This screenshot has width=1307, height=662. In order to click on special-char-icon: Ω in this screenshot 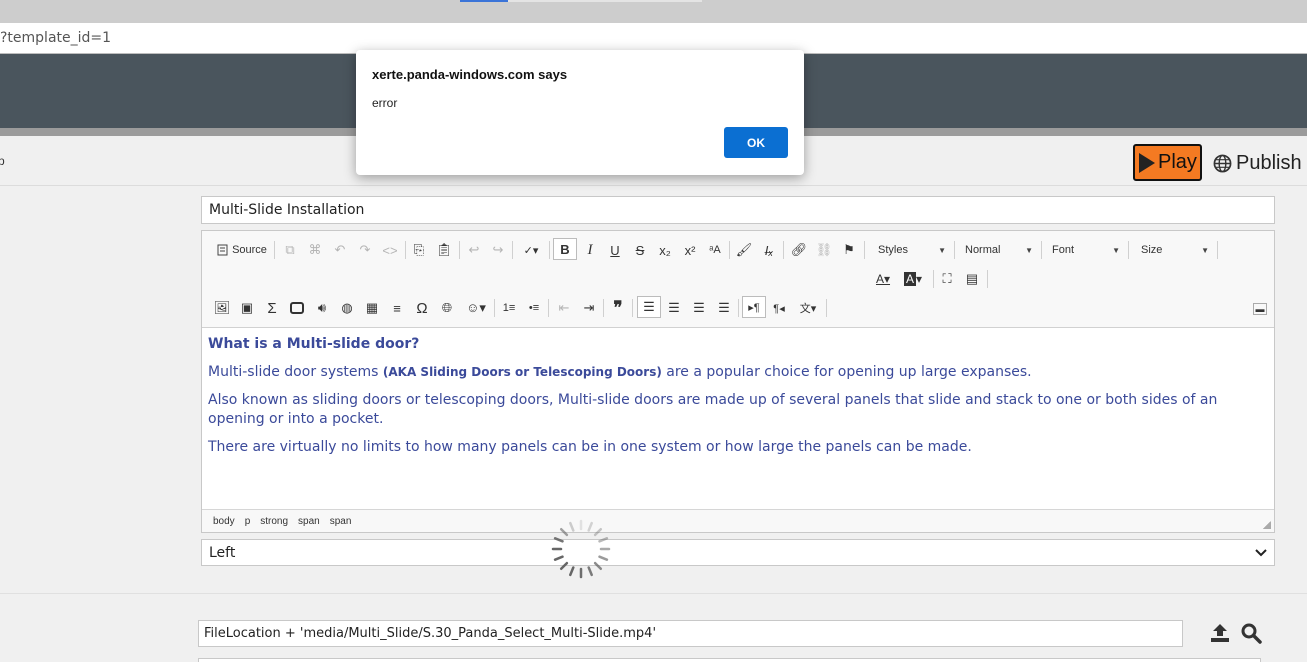, I will do `click(422, 308)`.